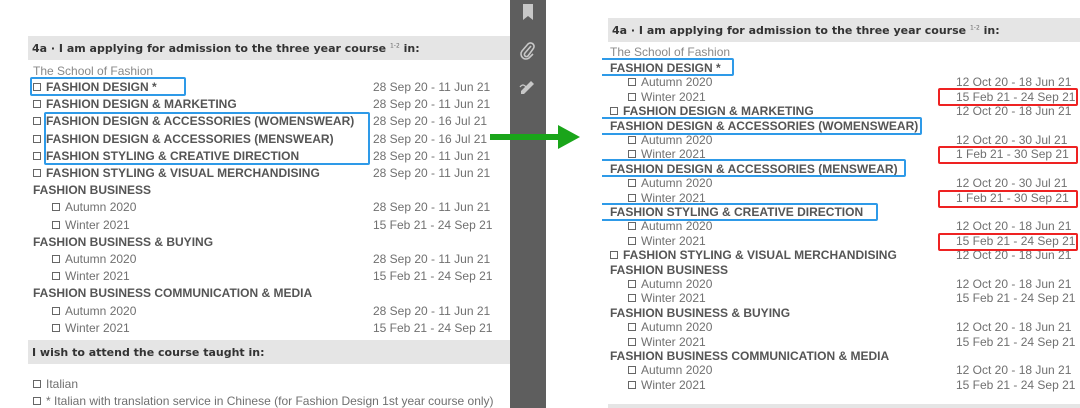 The height and width of the screenshot is (408, 1080). Describe the element at coordinates (528, 52) in the screenshot. I see `paperclip-icon` at that location.